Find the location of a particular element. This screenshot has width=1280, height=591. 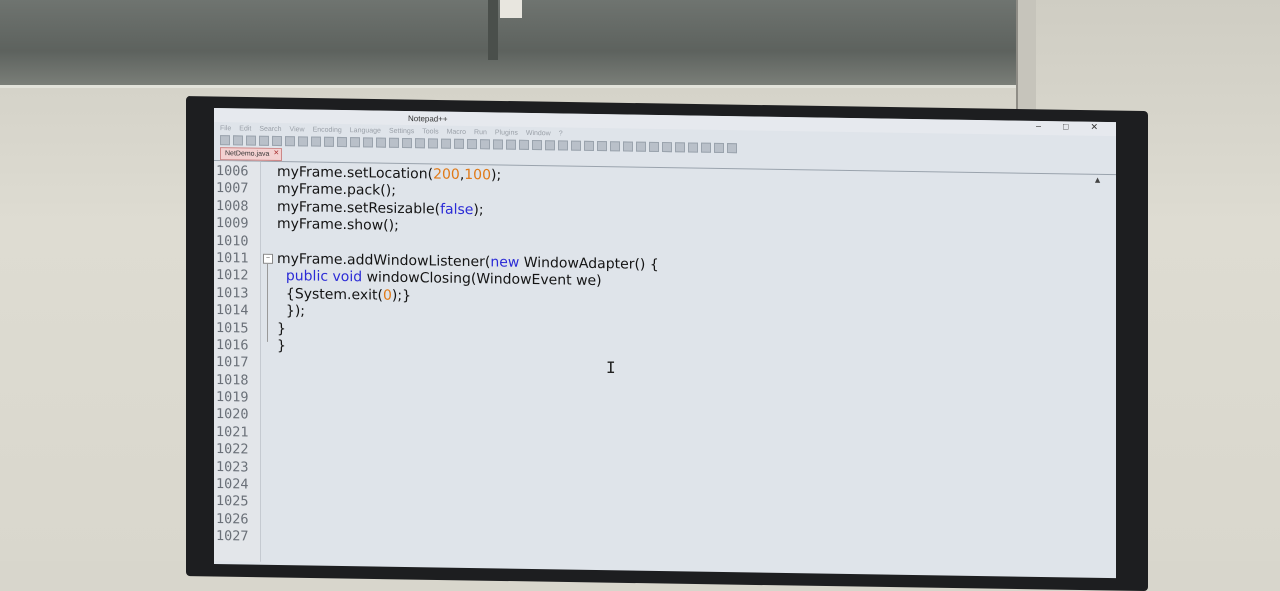

line-number: 1008 is located at coordinates (232, 206).